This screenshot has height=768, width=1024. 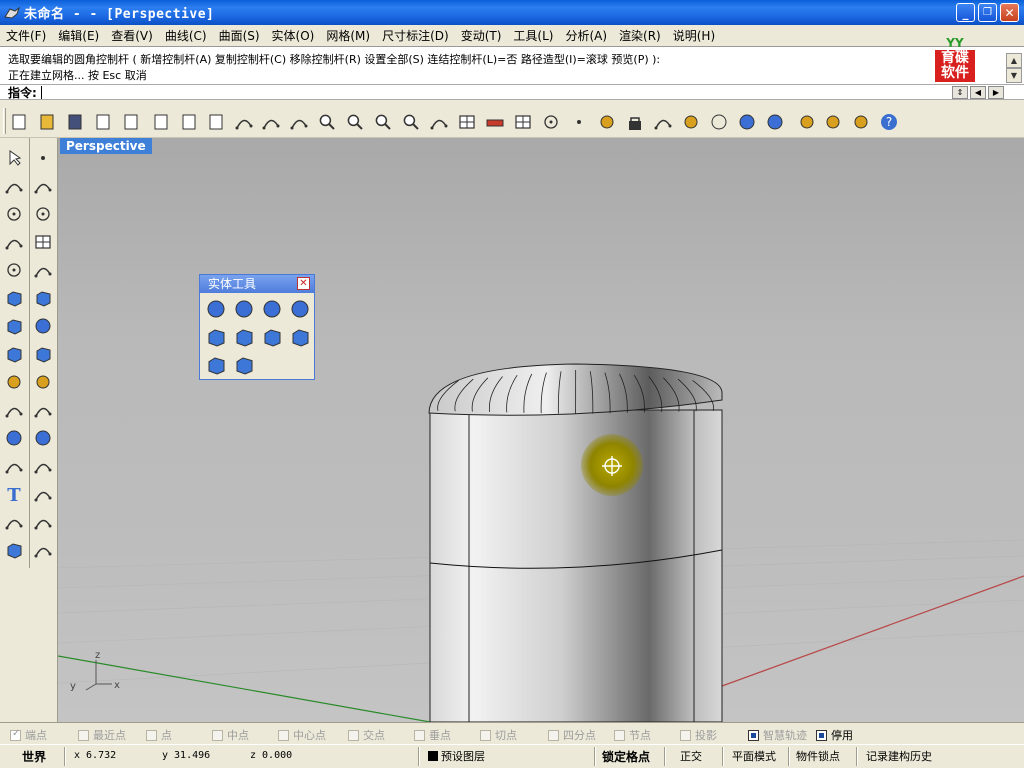 What do you see at coordinates (807, 122) in the screenshot?
I see `flag-icon` at bounding box center [807, 122].